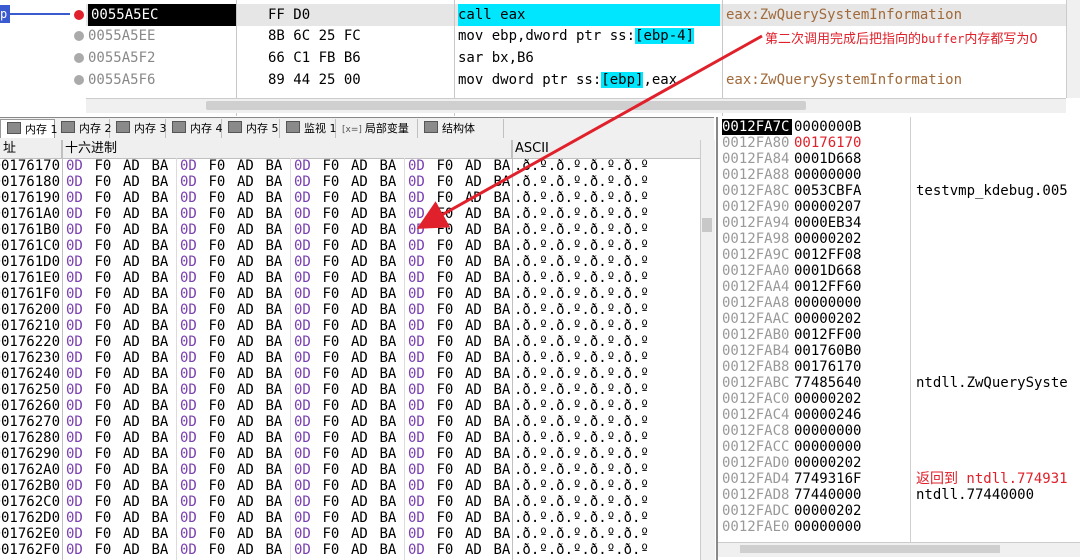 This screenshot has height=560, width=1080. Describe the element at coordinates (899, 367) in the screenshot. I see `stack-row: 0012FAB8 00176170` at that location.